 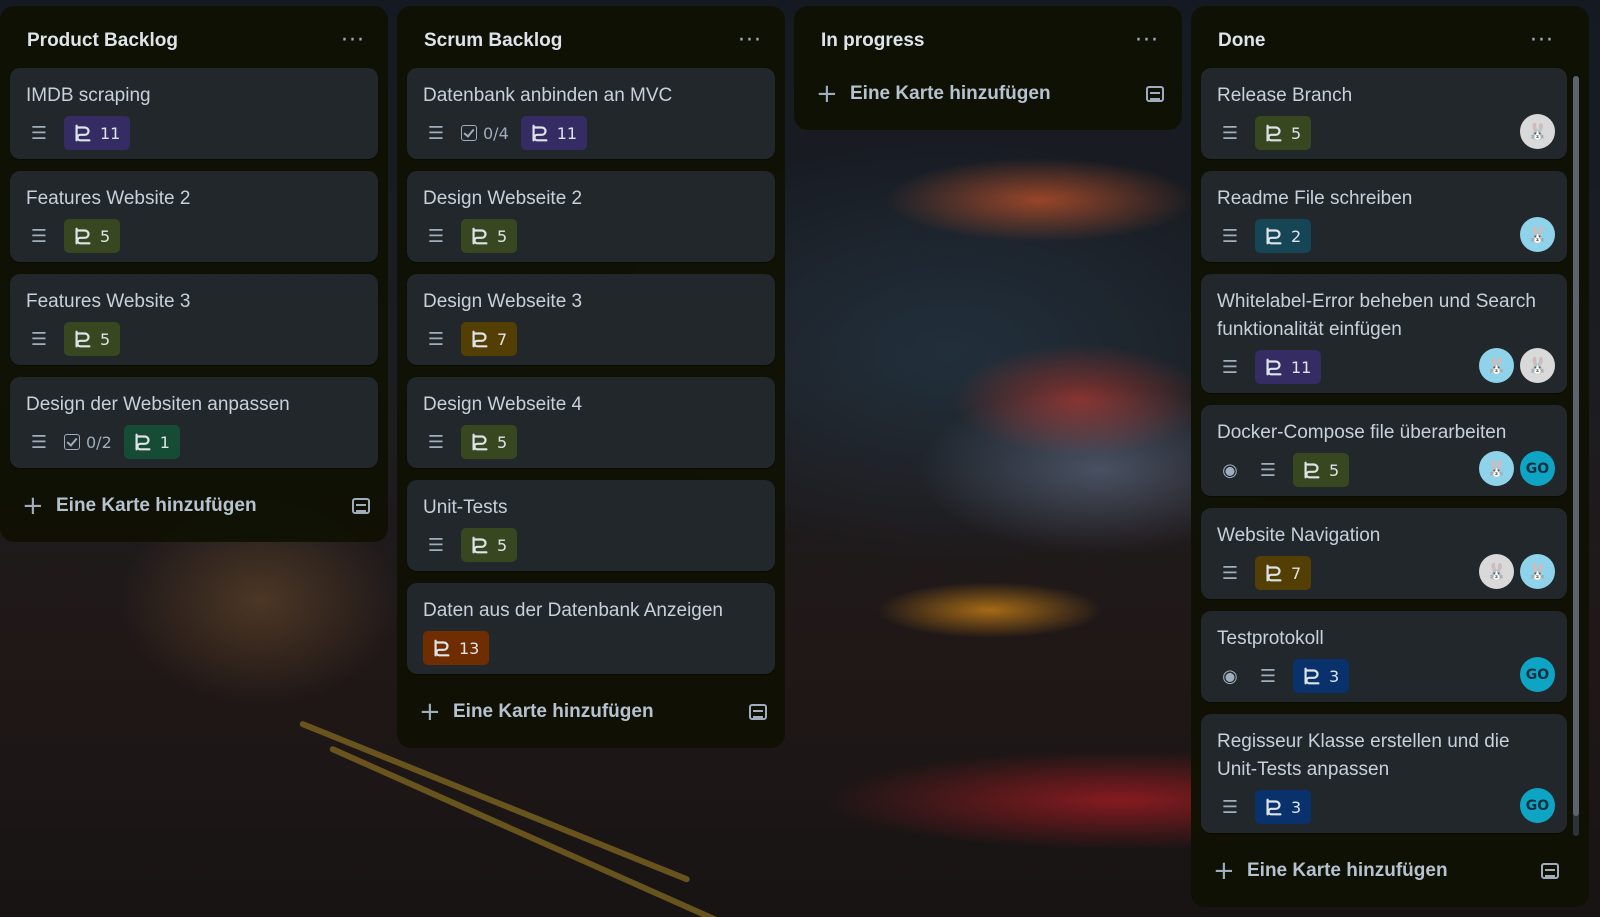 What do you see at coordinates (194, 422) in the screenshot?
I see `card: Design der Websiten anpassen ☰ 0/2 1` at bounding box center [194, 422].